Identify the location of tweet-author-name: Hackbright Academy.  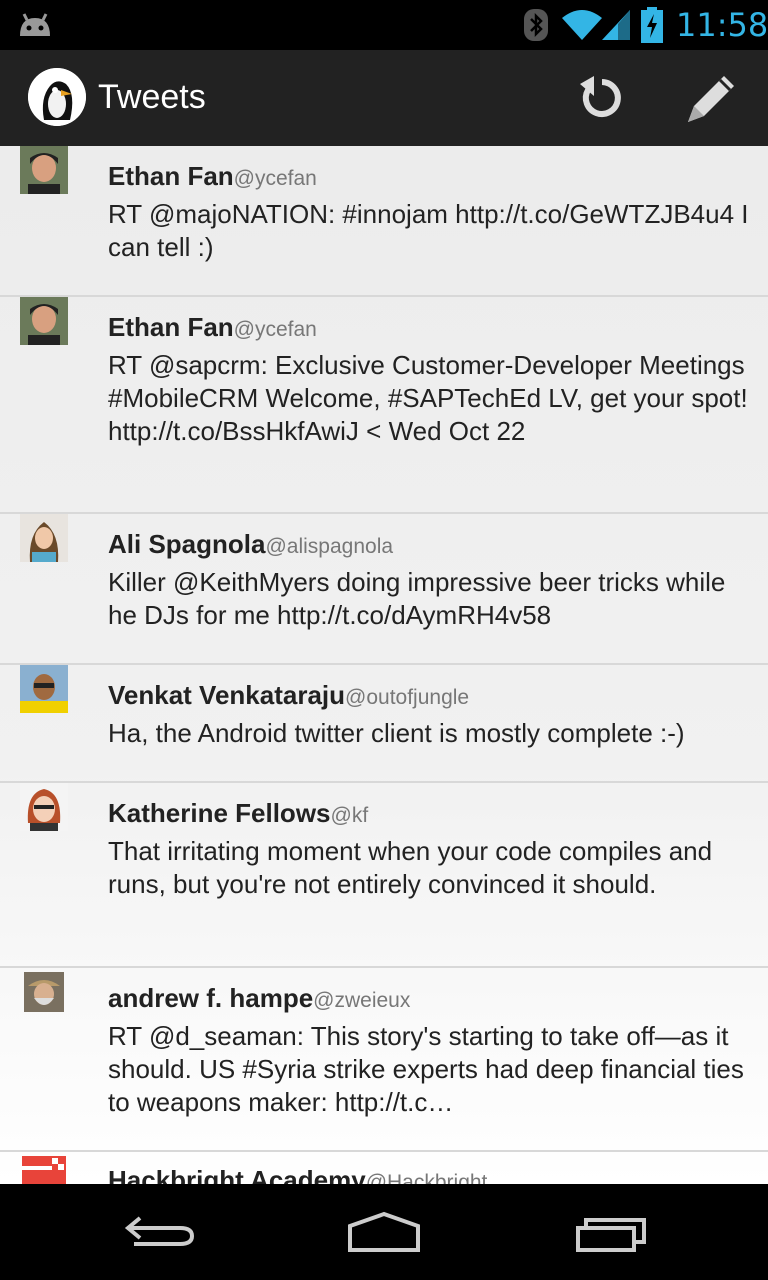
(237, 1174).